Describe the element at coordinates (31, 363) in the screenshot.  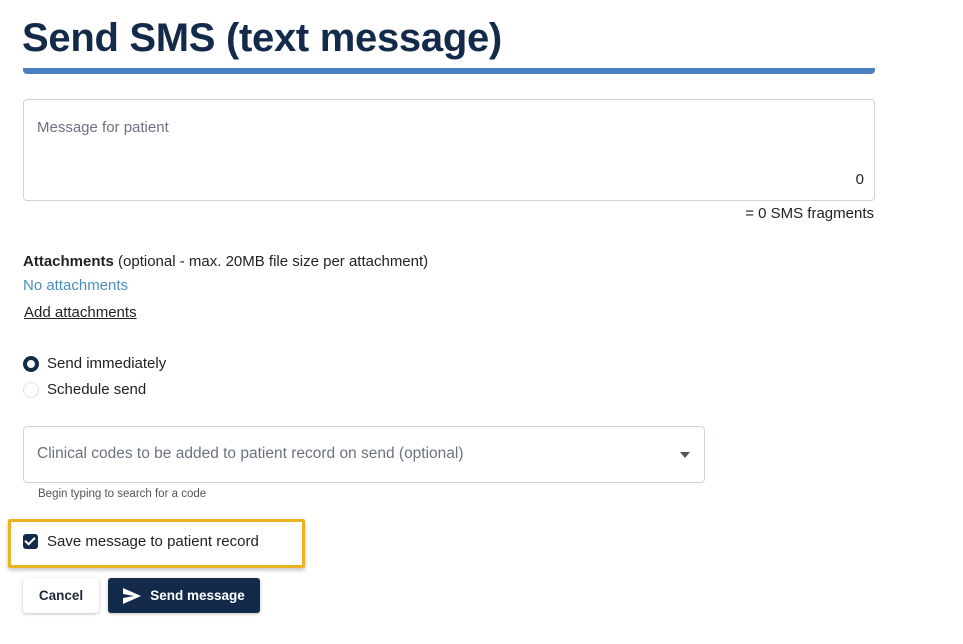
I see `radio-button-checked` at that location.